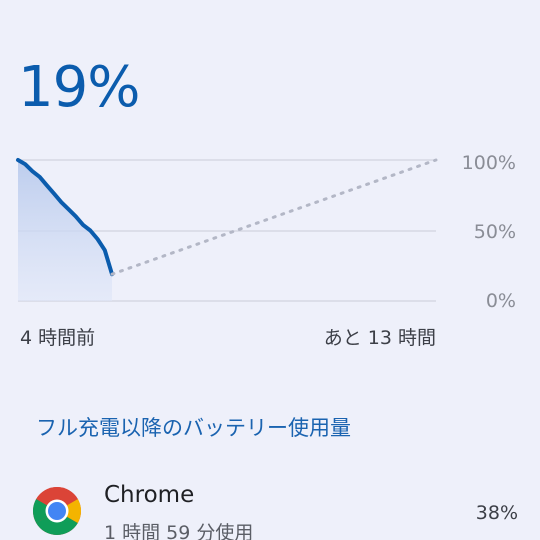 The height and width of the screenshot is (540, 540). Describe the element at coordinates (270, 505) in the screenshot. I see `app-usage-row-chrome: Chrome 1 時間 59 分使用 38%` at that location.